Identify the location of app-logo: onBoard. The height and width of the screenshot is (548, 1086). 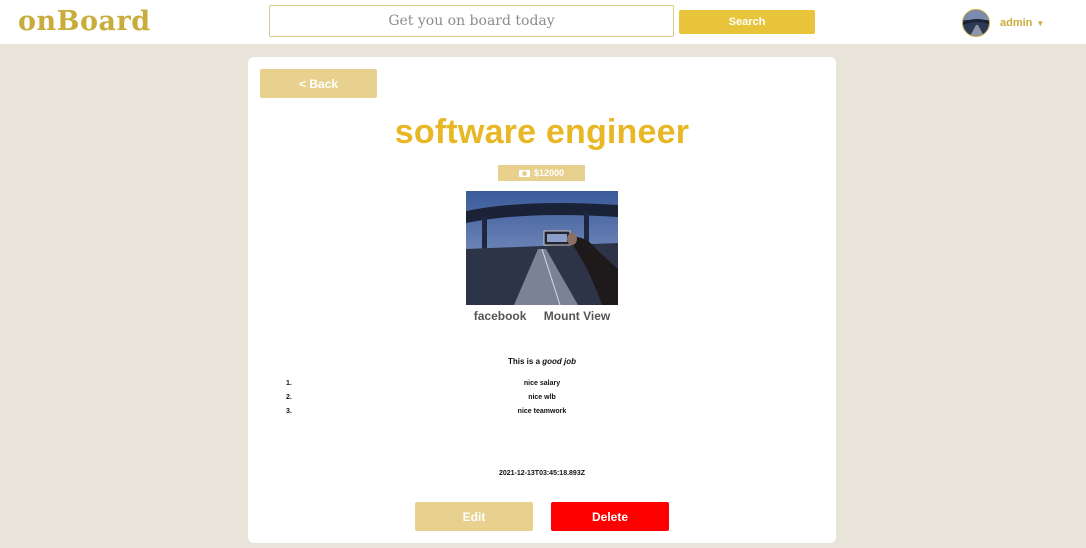
(84, 21).